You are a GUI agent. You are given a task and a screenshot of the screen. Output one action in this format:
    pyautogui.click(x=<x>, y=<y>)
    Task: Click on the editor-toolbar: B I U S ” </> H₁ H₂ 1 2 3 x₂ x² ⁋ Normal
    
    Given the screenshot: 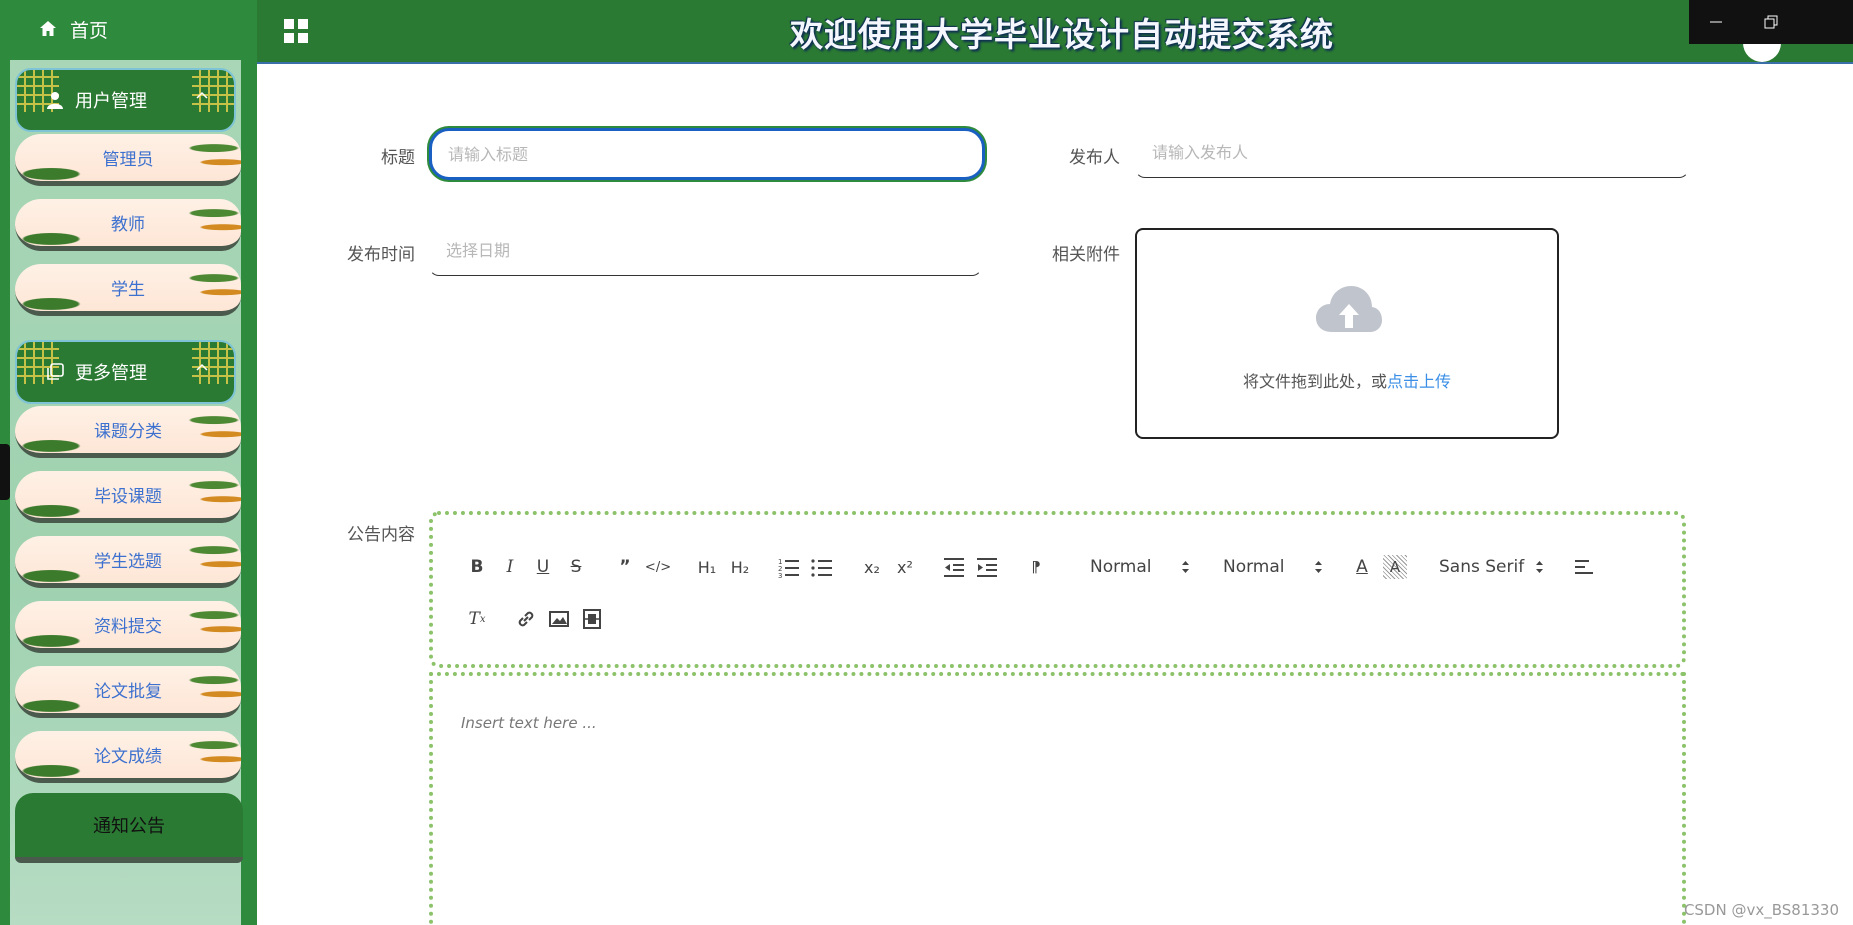 What is the action you would take?
    pyautogui.click(x=1057, y=589)
    